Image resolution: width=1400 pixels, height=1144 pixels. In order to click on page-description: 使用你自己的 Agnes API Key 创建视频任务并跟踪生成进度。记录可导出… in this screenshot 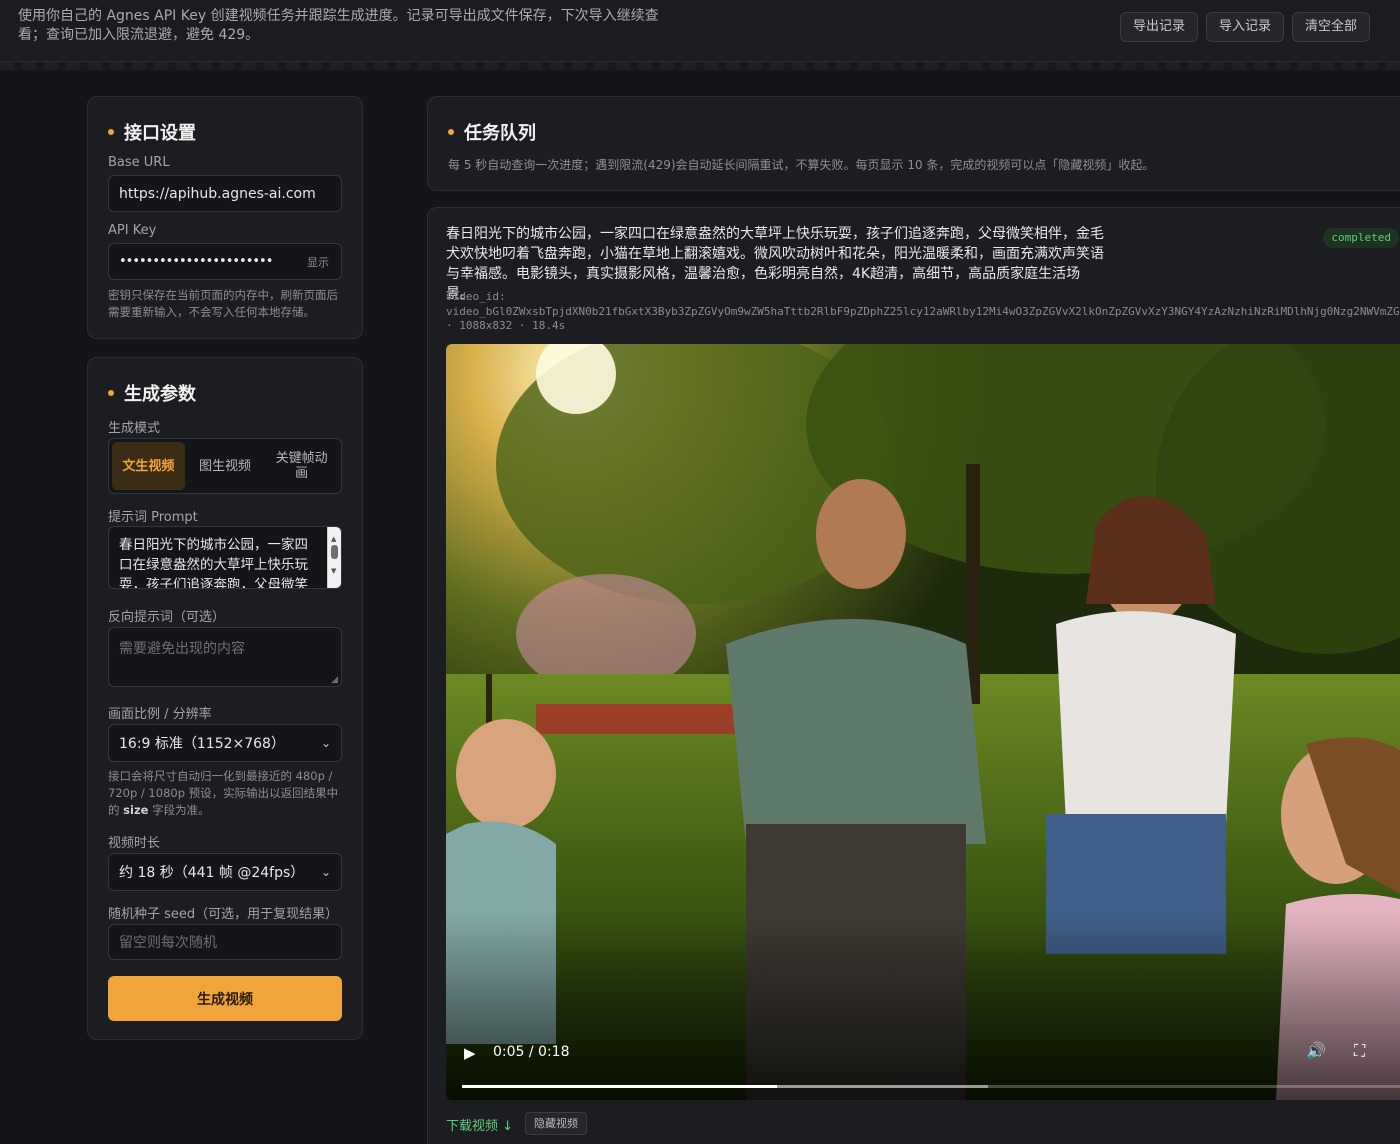, I will do `click(338, 25)`.